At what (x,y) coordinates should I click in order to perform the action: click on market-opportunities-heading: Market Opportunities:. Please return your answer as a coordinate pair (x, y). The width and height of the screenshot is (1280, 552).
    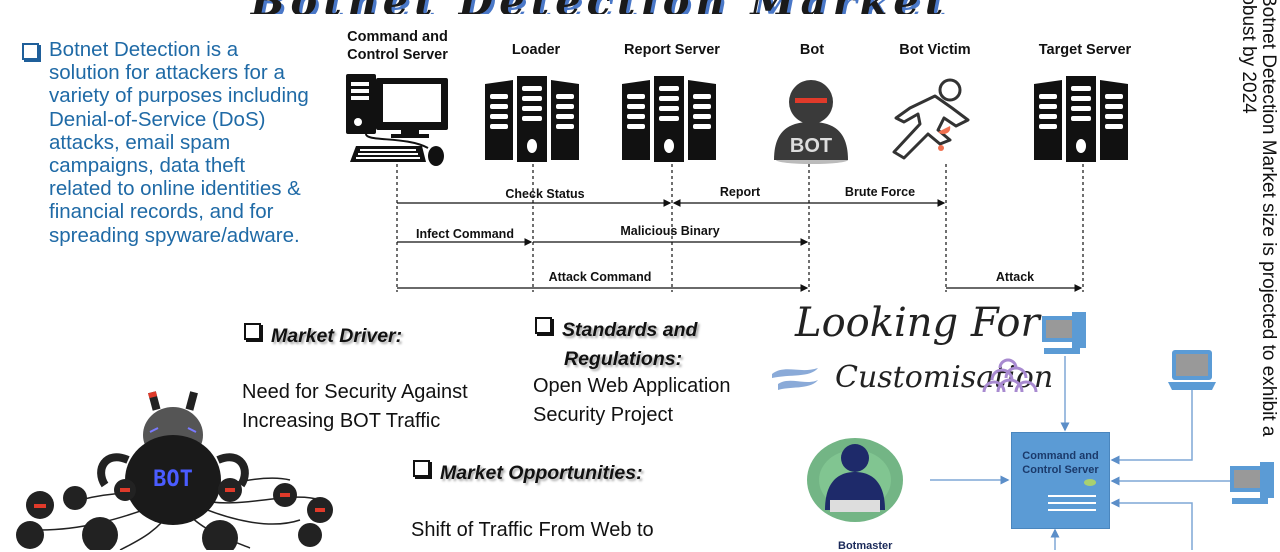
    Looking at the image, I should click on (528, 472).